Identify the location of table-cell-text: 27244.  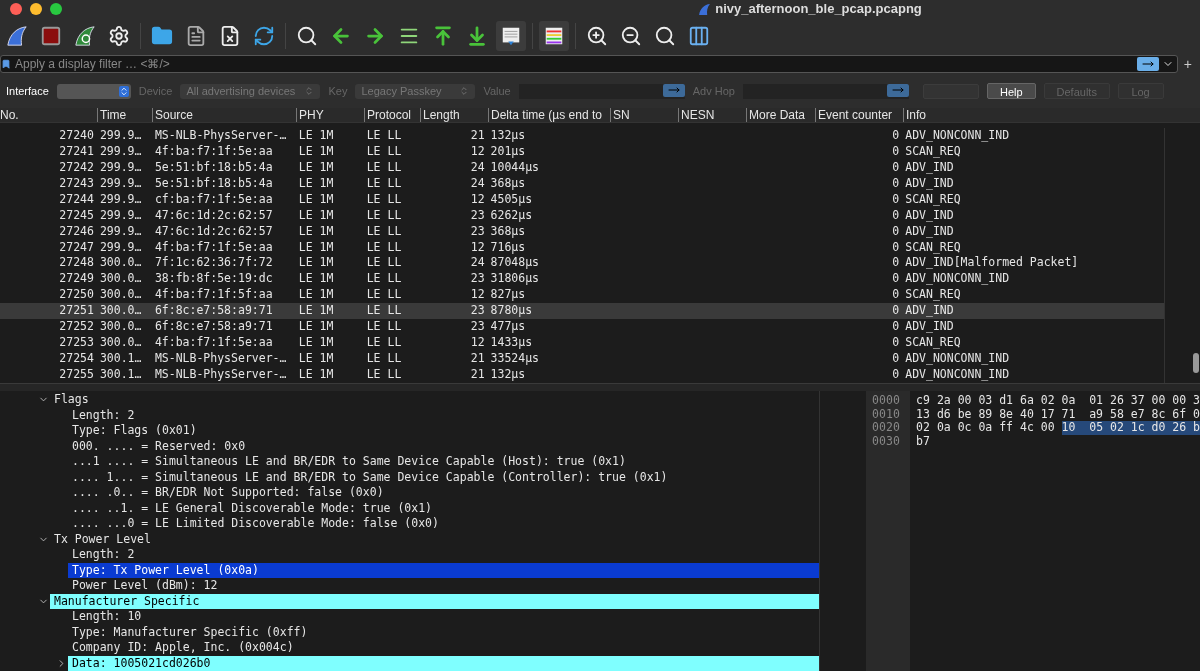
(76, 199).